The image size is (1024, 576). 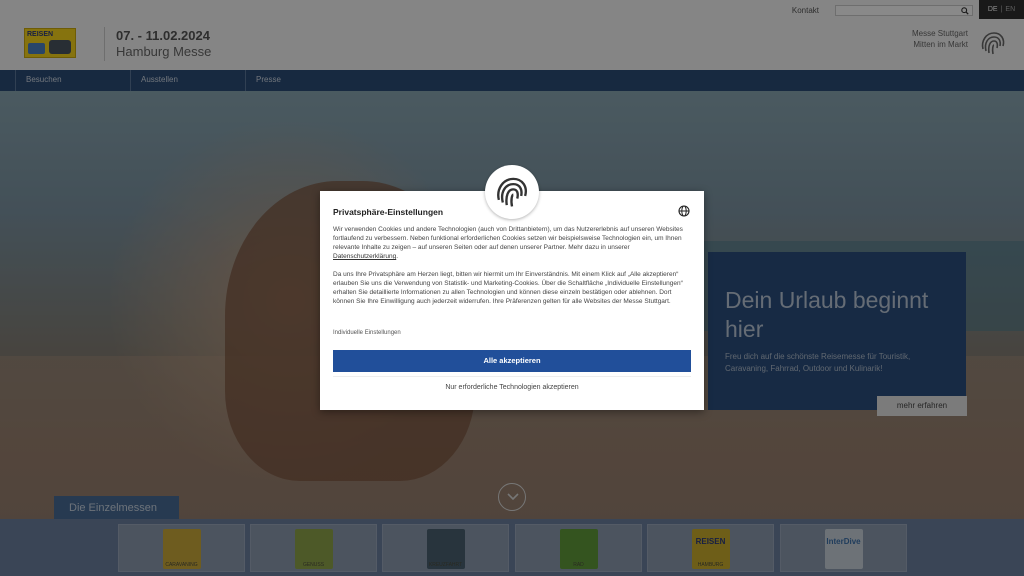 What do you see at coordinates (163, 35) in the screenshot?
I see `event-date: 07. - 11.02.2024` at bounding box center [163, 35].